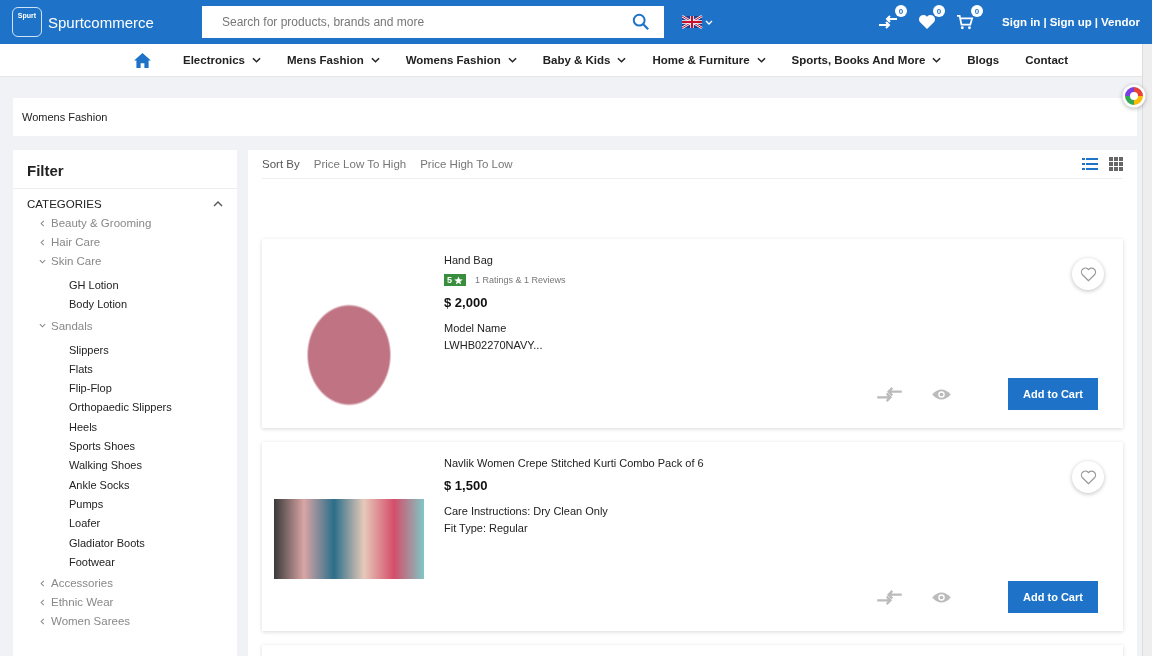 The width and height of the screenshot is (1152, 656). What do you see at coordinates (153, 389) in the screenshot?
I see `subcategory-item: Flip-Flop` at bounding box center [153, 389].